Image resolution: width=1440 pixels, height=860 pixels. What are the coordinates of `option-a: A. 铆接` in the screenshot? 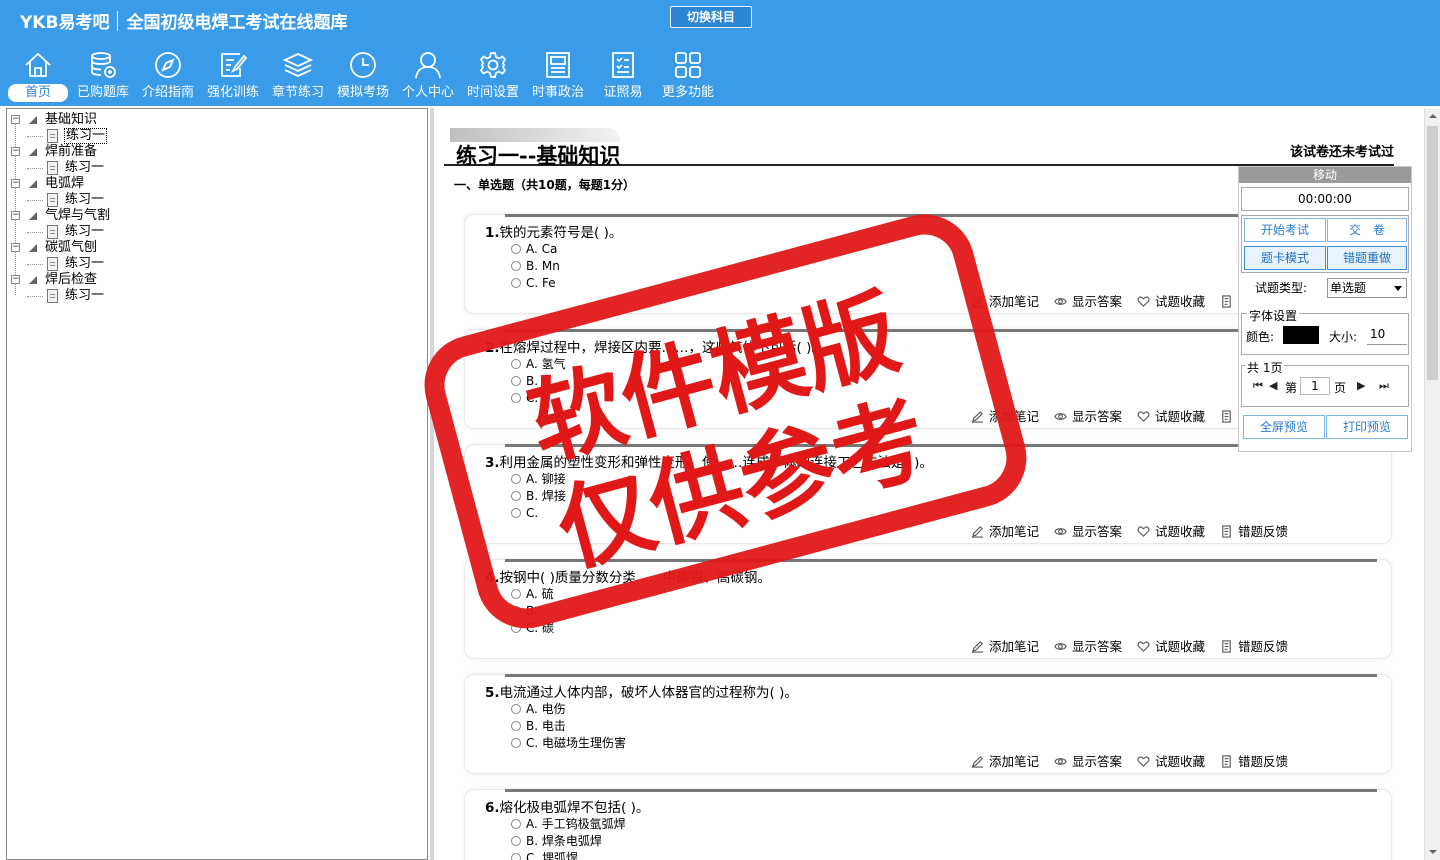 It's located at (538, 479).